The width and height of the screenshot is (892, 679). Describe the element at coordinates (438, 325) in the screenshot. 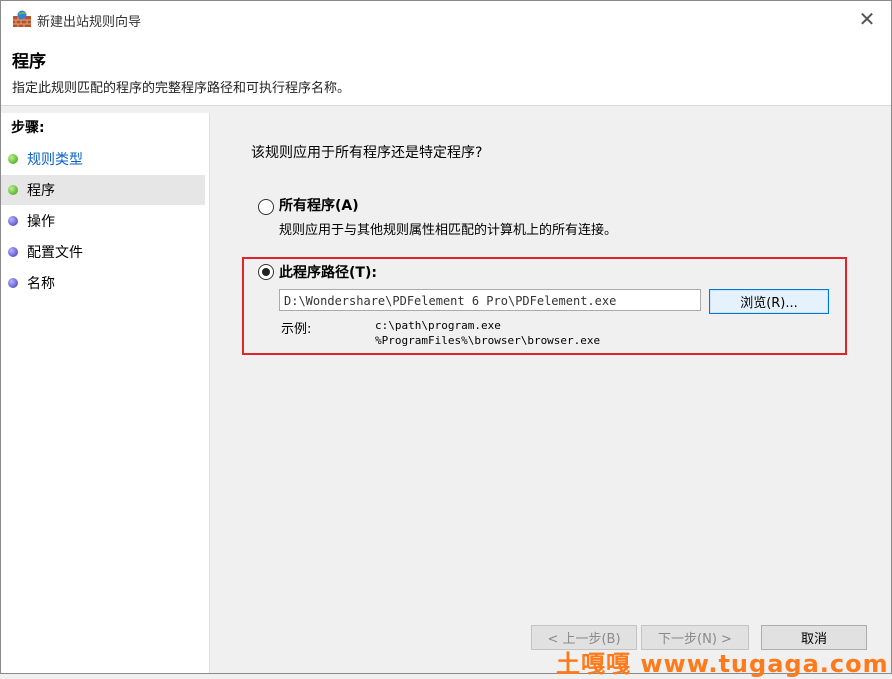

I see `example-line: c:\path\program.exe` at that location.